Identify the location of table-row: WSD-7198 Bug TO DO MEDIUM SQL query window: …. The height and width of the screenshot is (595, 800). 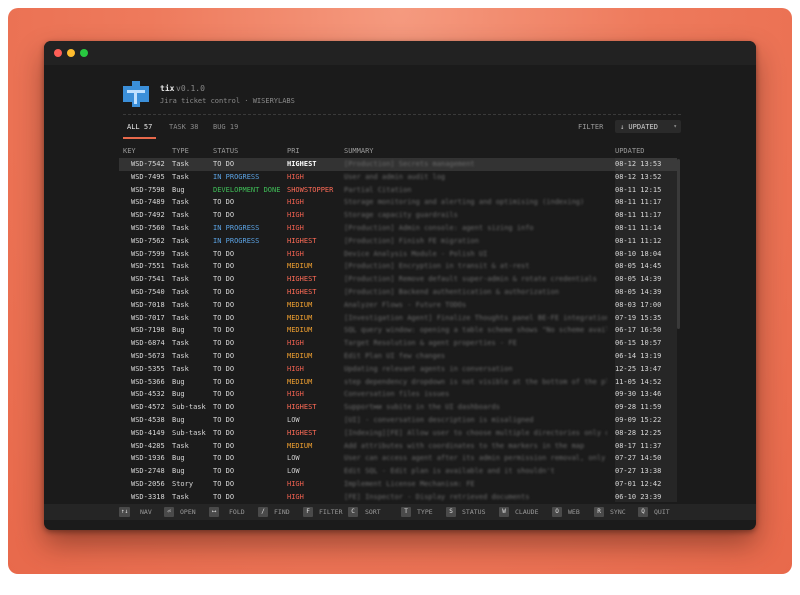
(398, 331).